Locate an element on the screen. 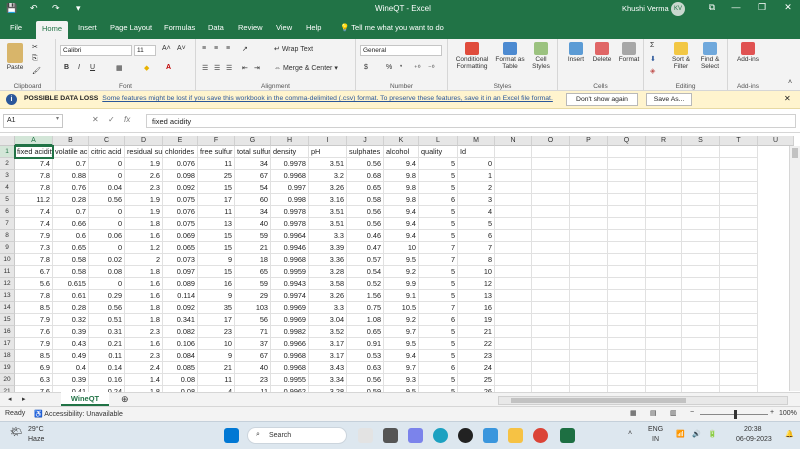 This screenshot has width=800, height=449. data-cell: 35 is located at coordinates (216, 308).